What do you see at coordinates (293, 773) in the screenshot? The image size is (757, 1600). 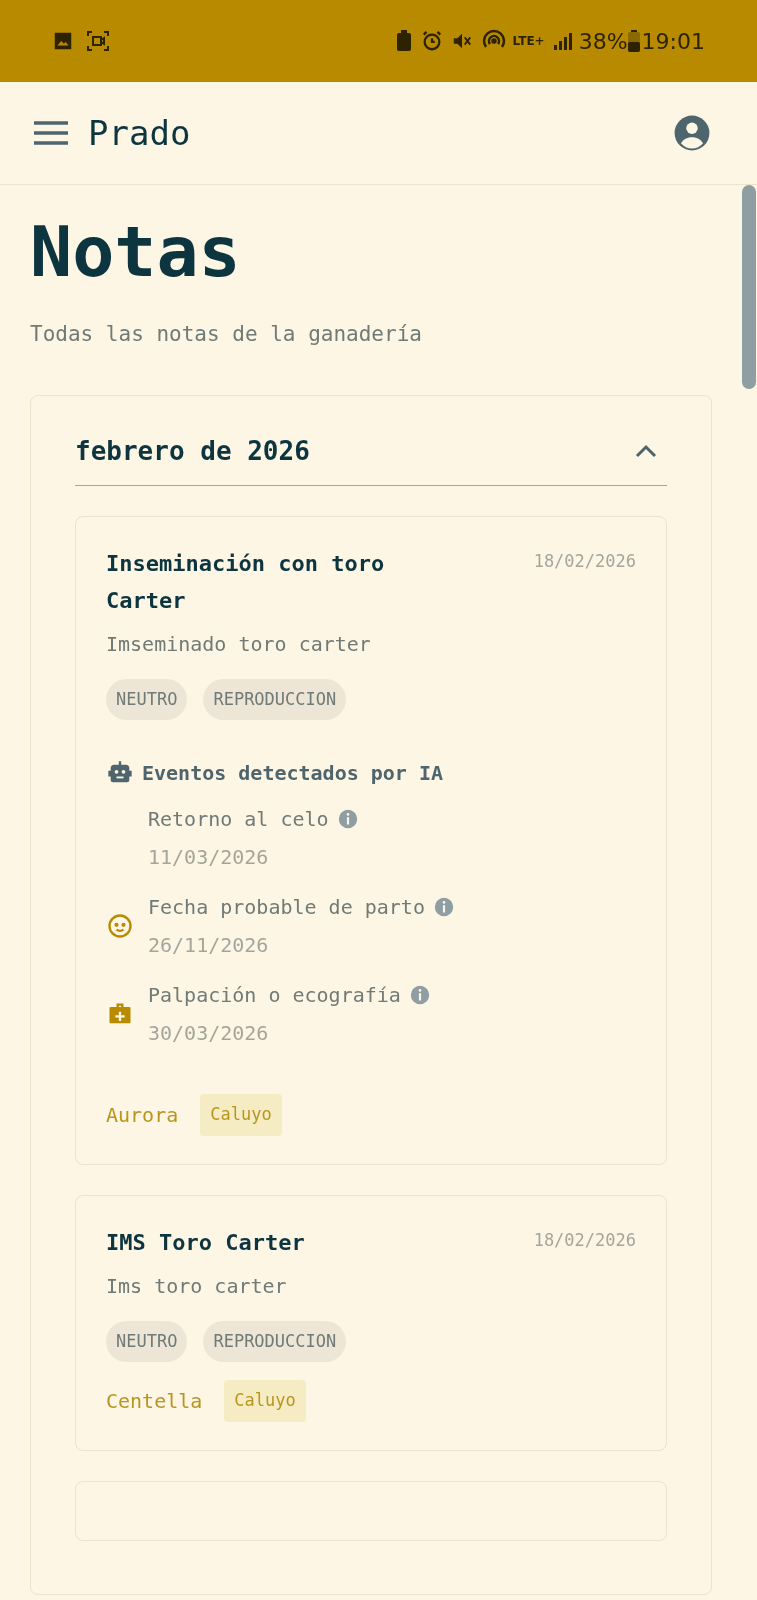 I see `ai-events-heading: Eventos detectados por IA` at bounding box center [293, 773].